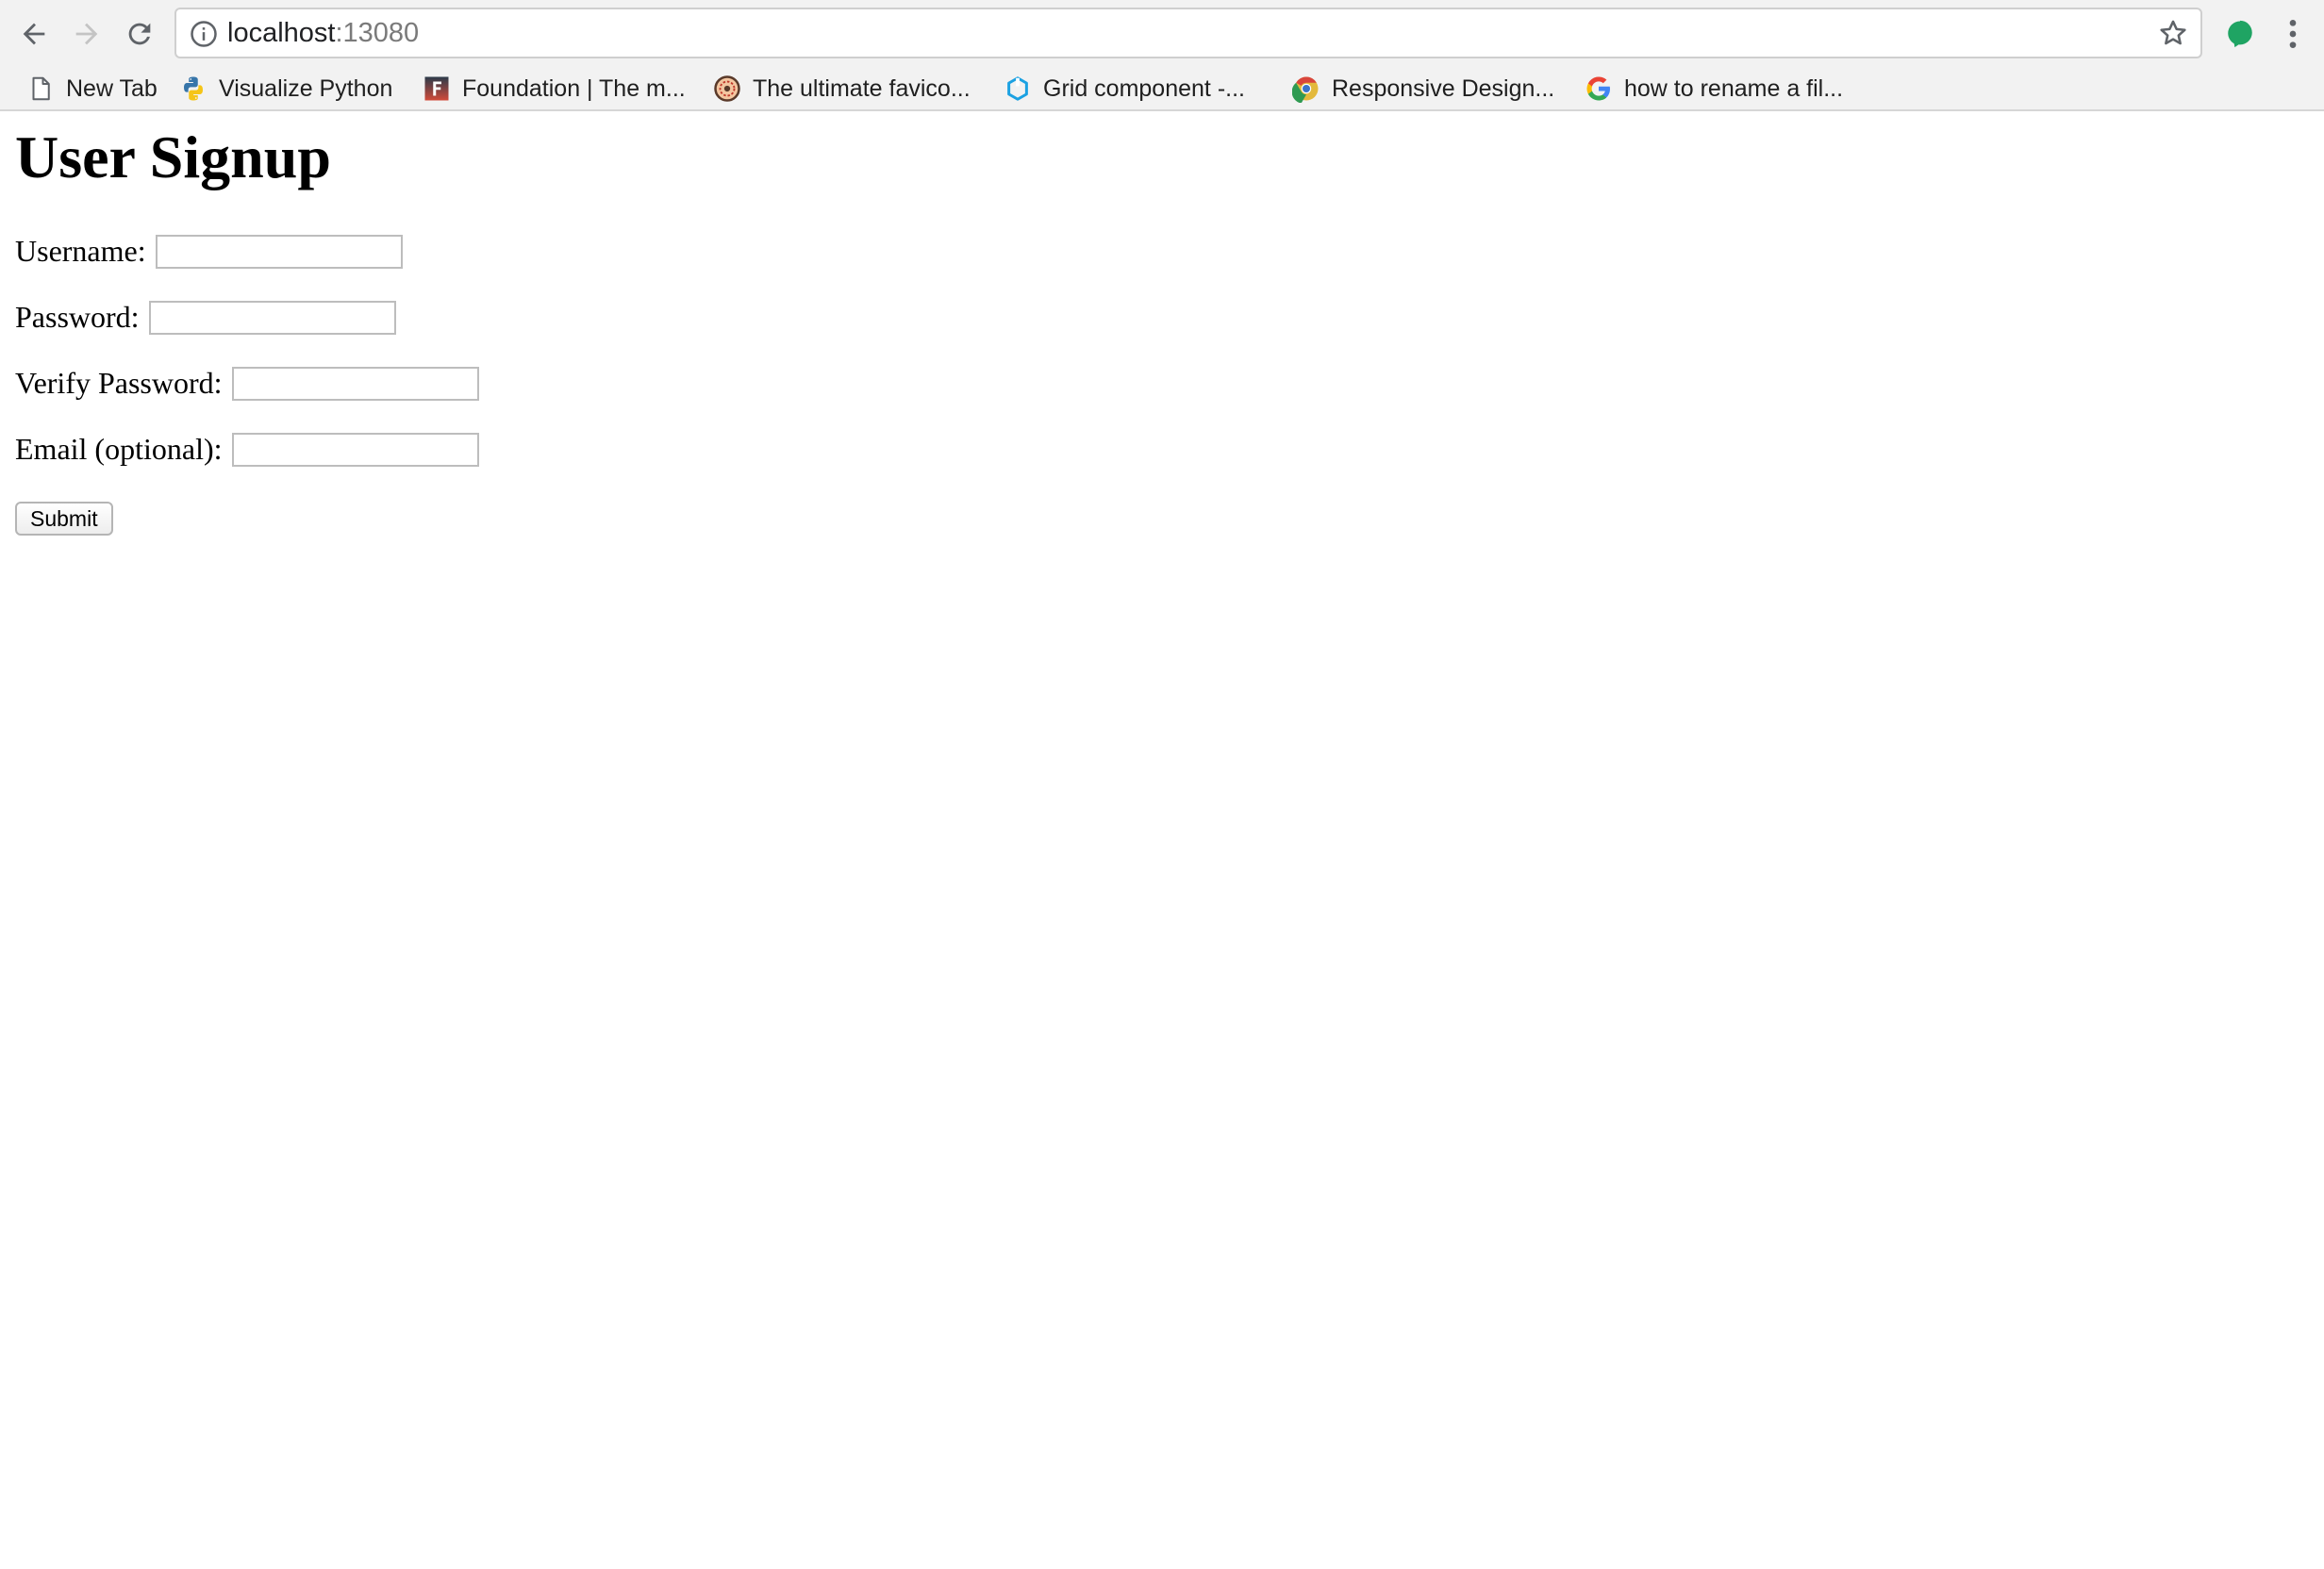 The image size is (2324, 1569). I want to click on password-label: Password:, so click(78, 317).